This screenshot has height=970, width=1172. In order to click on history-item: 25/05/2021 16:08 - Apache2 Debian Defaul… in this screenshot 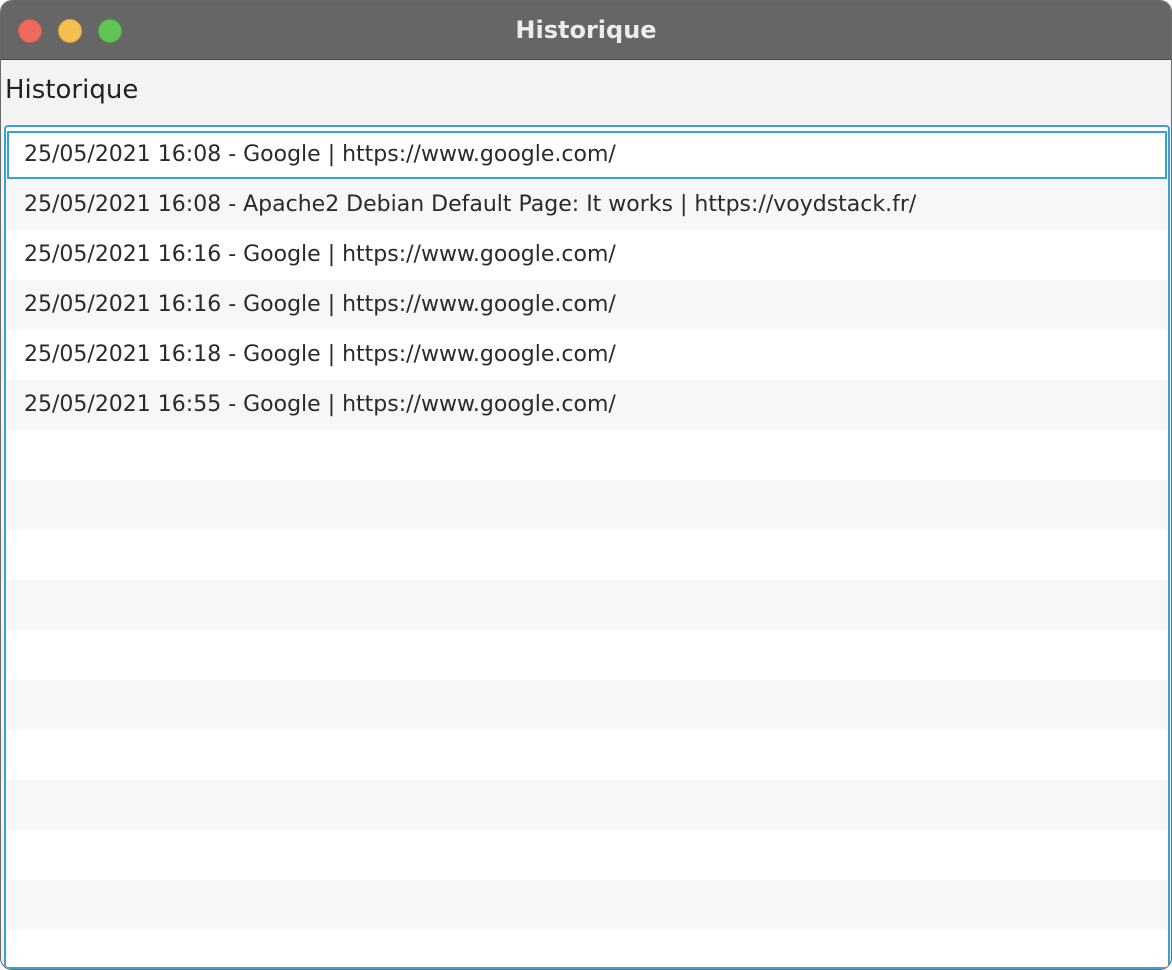, I will do `click(587, 205)`.